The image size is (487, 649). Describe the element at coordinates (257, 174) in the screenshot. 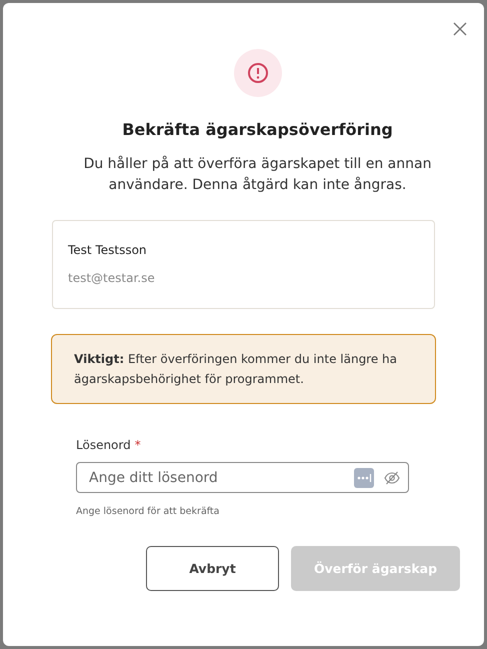

I see `dialog-description: Du håller på att överföra ägarskapet till en annan användare. Denna åtgärd kan inte ångras.` at that location.